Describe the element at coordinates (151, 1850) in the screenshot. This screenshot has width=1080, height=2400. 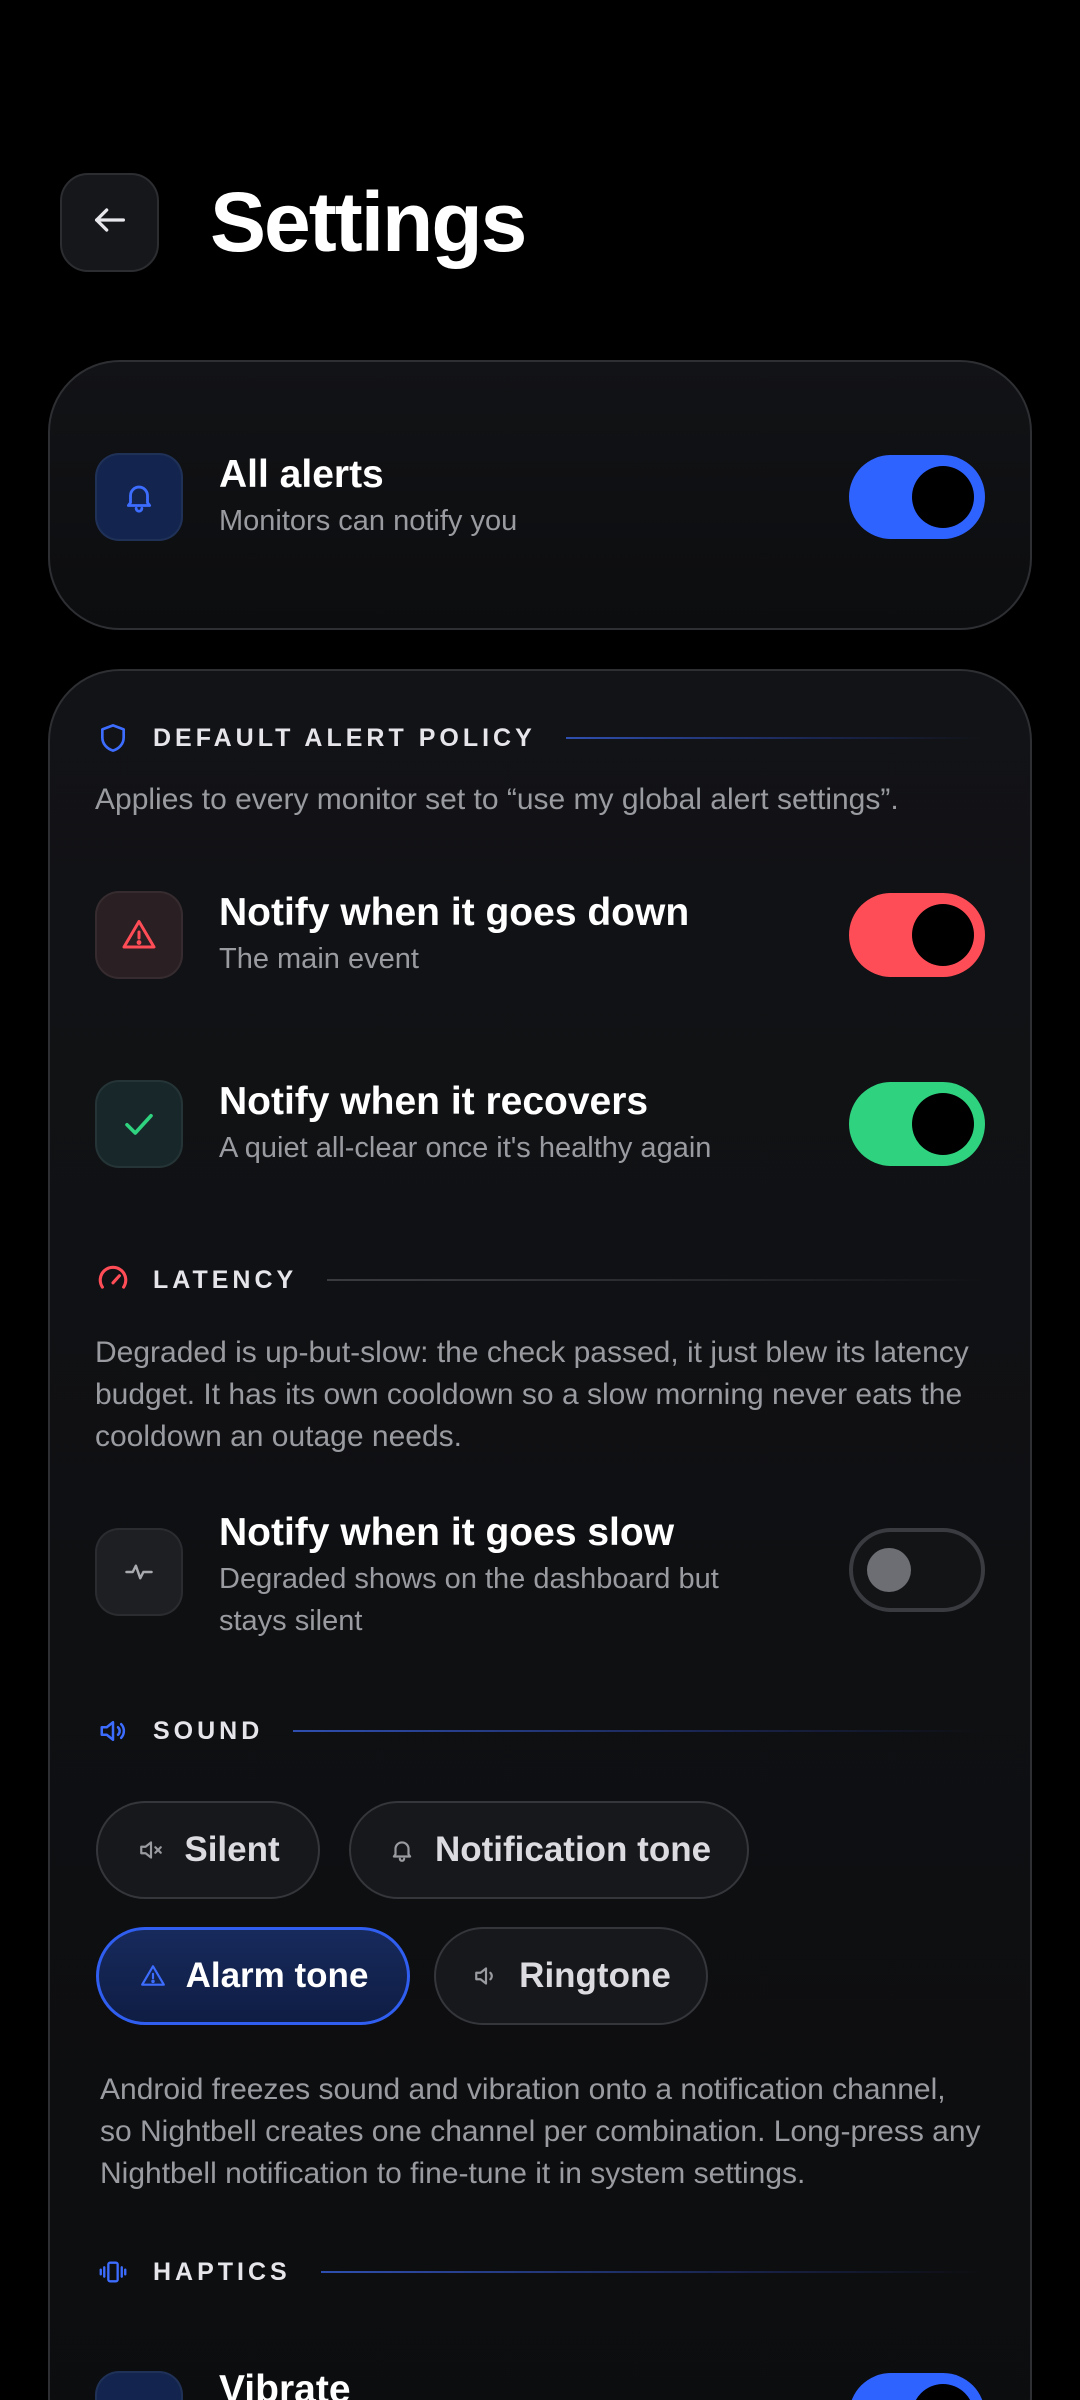
I see `speaker-muted-icon` at that location.